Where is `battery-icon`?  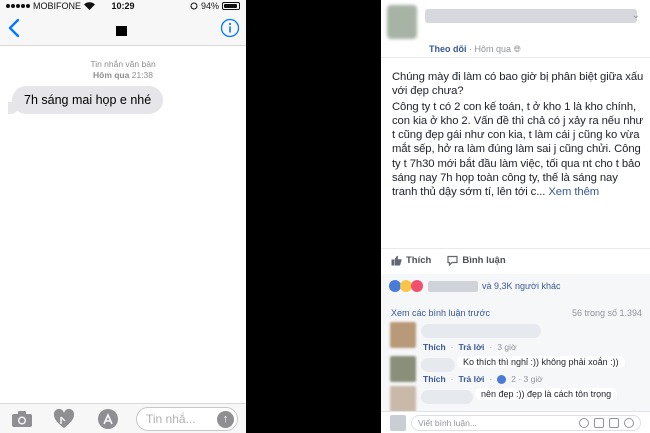
battery-icon is located at coordinates (231, 6).